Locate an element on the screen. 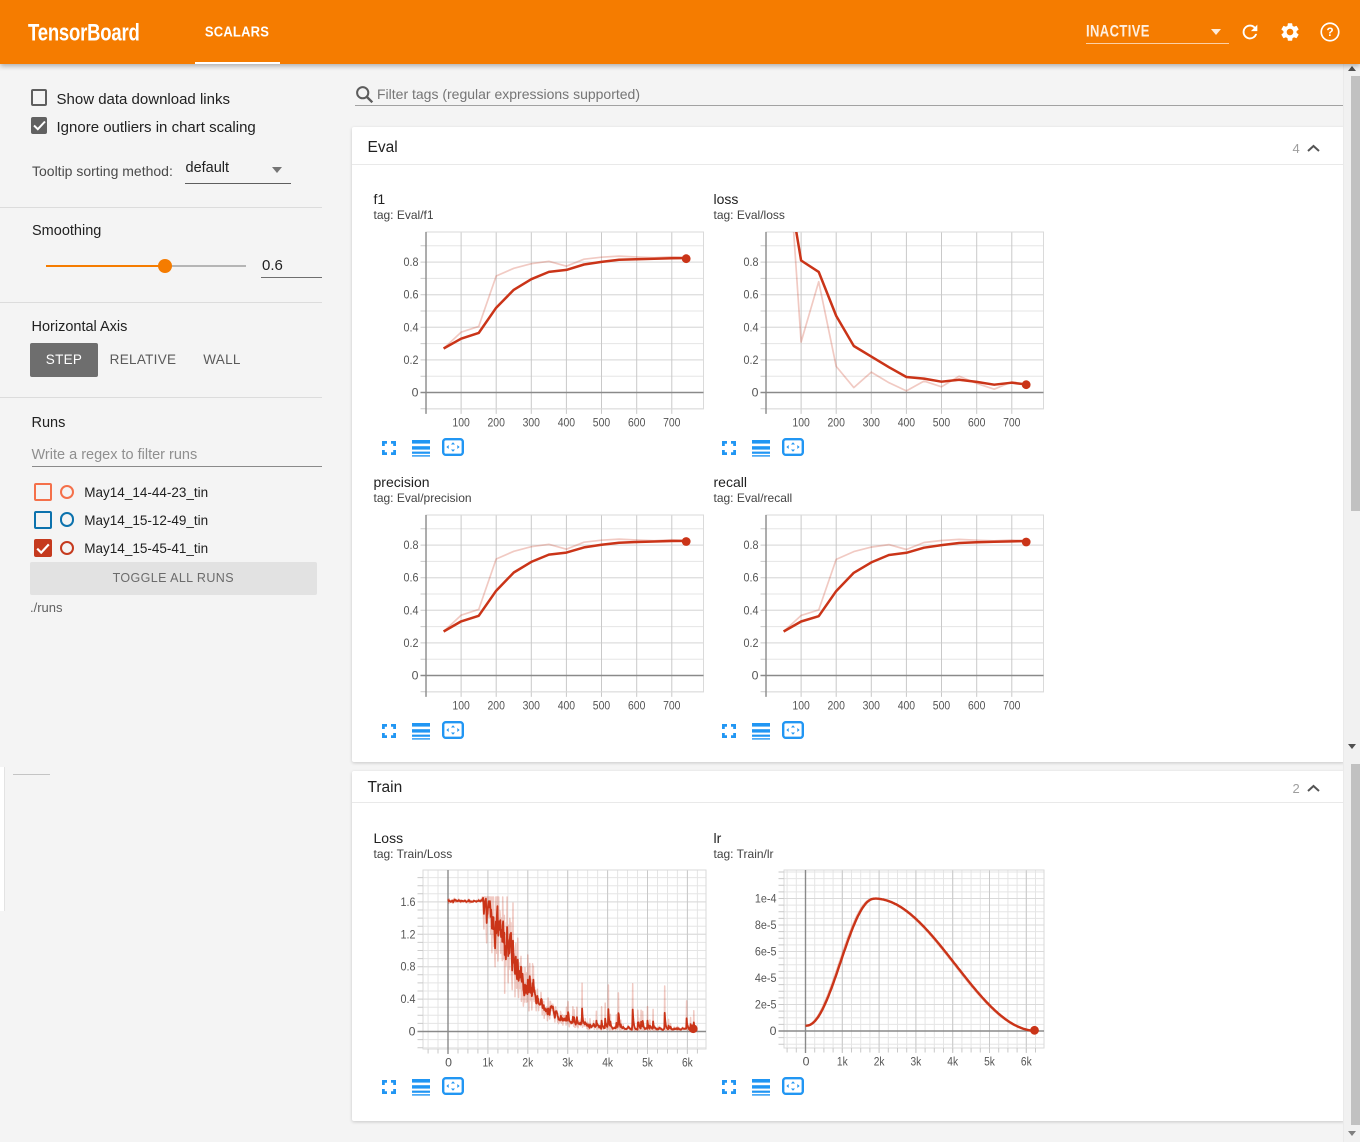 This screenshot has height=1142, width=1360. svg-text: 1e-4 is located at coordinates (766, 898).